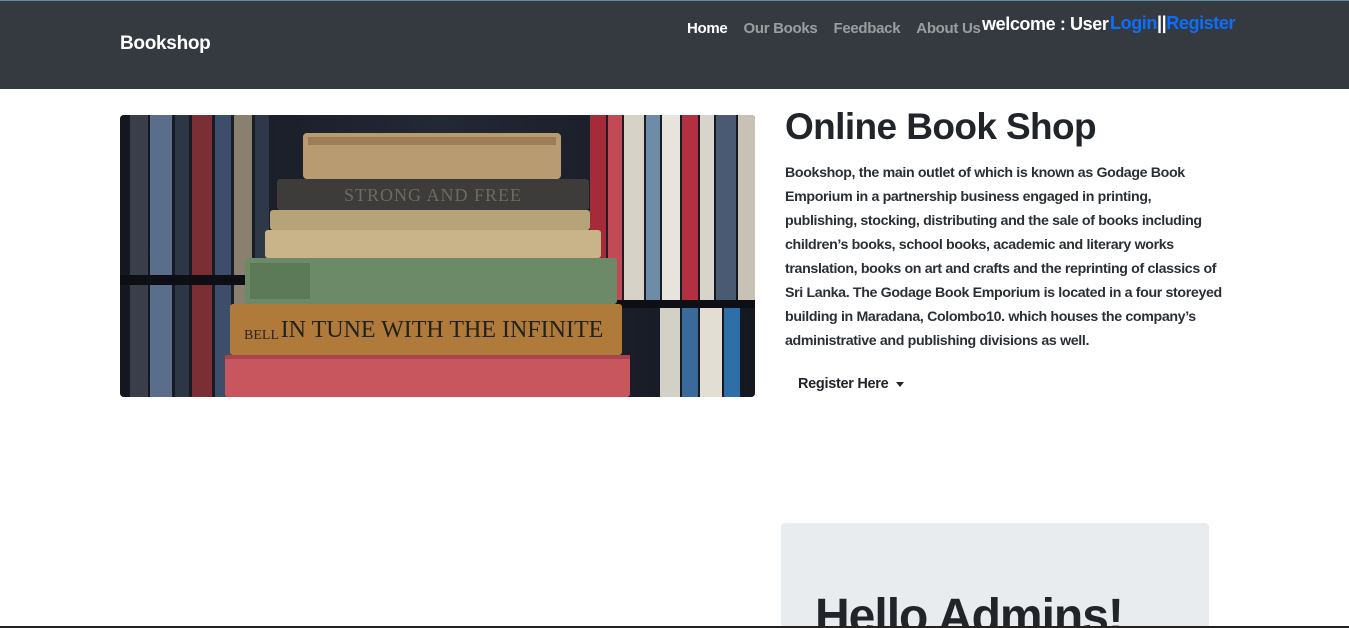 The image size is (1349, 628). I want to click on page-title: Online Book Shop, so click(941, 126).